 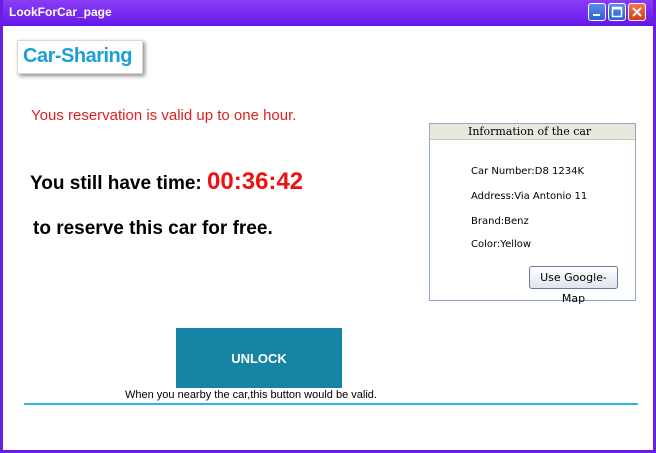 What do you see at coordinates (60, 12) in the screenshot?
I see `window-title: LookForCar_page` at bounding box center [60, 12].